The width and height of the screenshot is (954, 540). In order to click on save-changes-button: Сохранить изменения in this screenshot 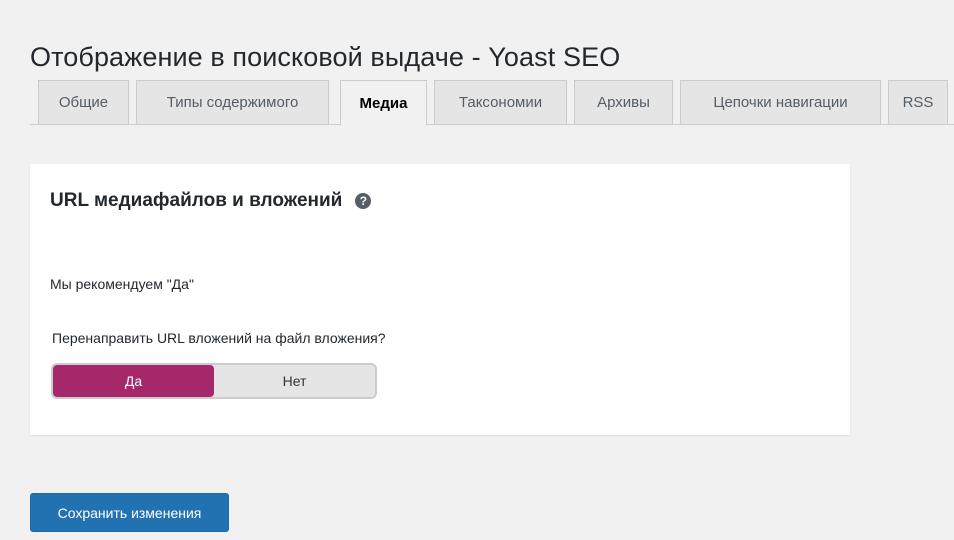, I will do `click(129, 512)`.